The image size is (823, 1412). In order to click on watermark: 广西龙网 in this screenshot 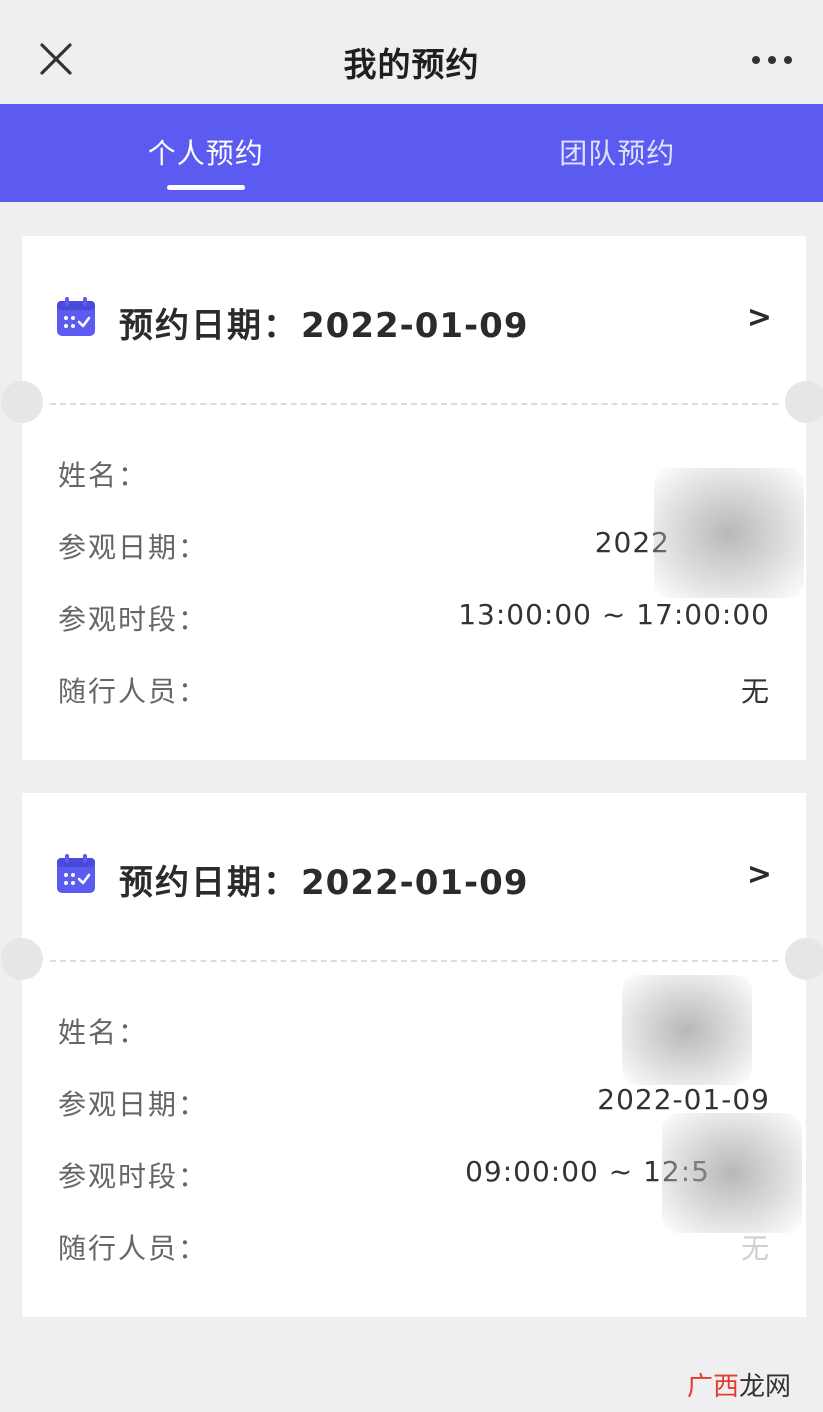, I will do `click(739, 1384)`.